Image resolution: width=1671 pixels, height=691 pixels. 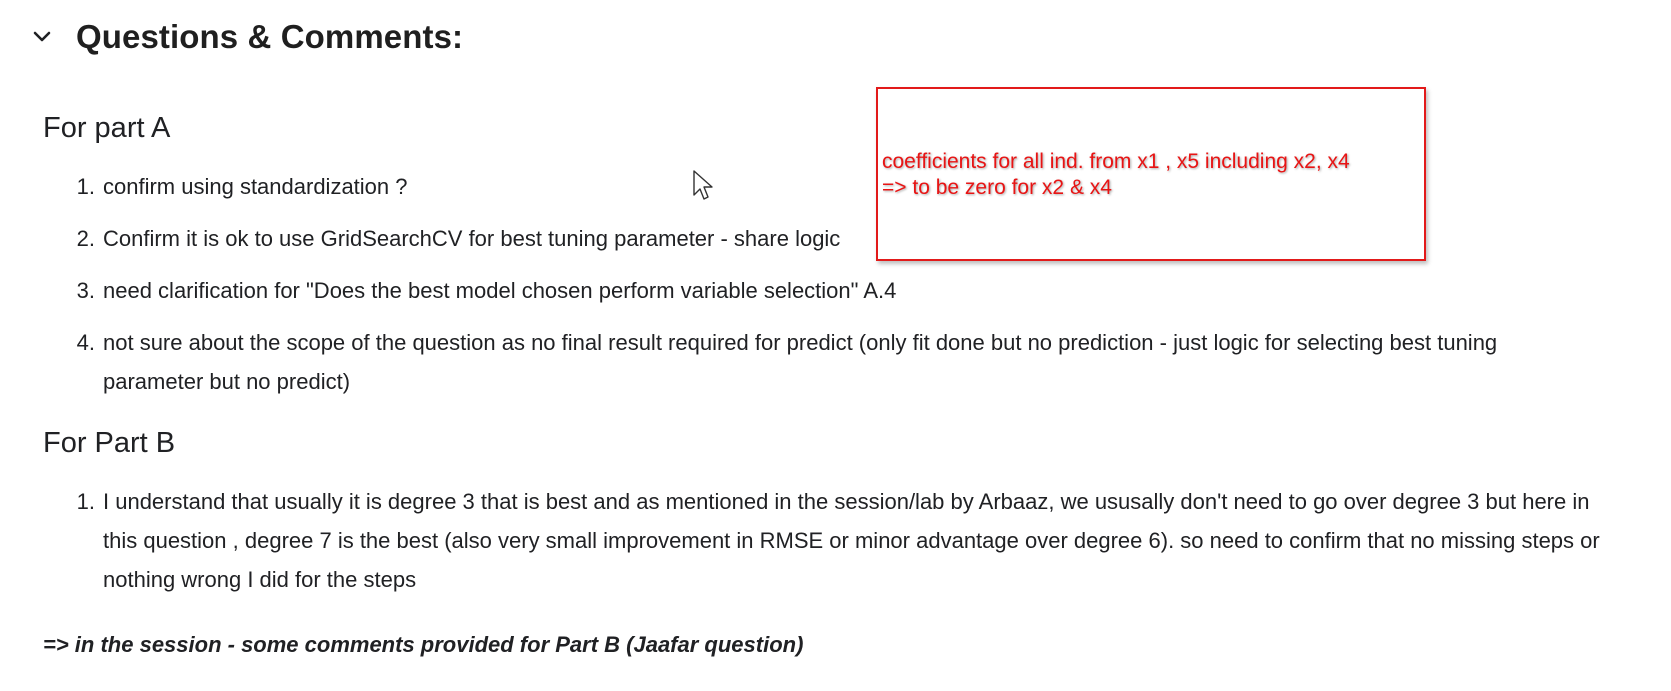 I want to click on section-title: Questions & Comments:, so click(x=270, y=36).